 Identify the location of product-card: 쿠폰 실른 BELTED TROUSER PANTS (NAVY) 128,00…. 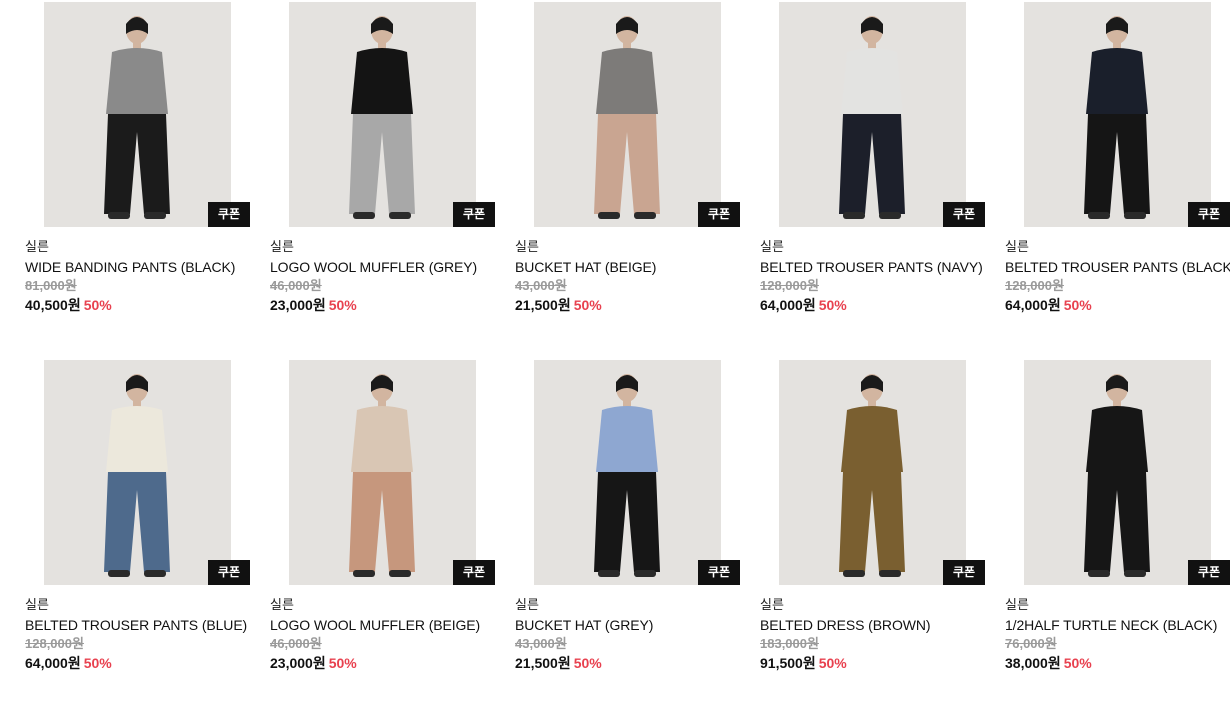
(875, 158).